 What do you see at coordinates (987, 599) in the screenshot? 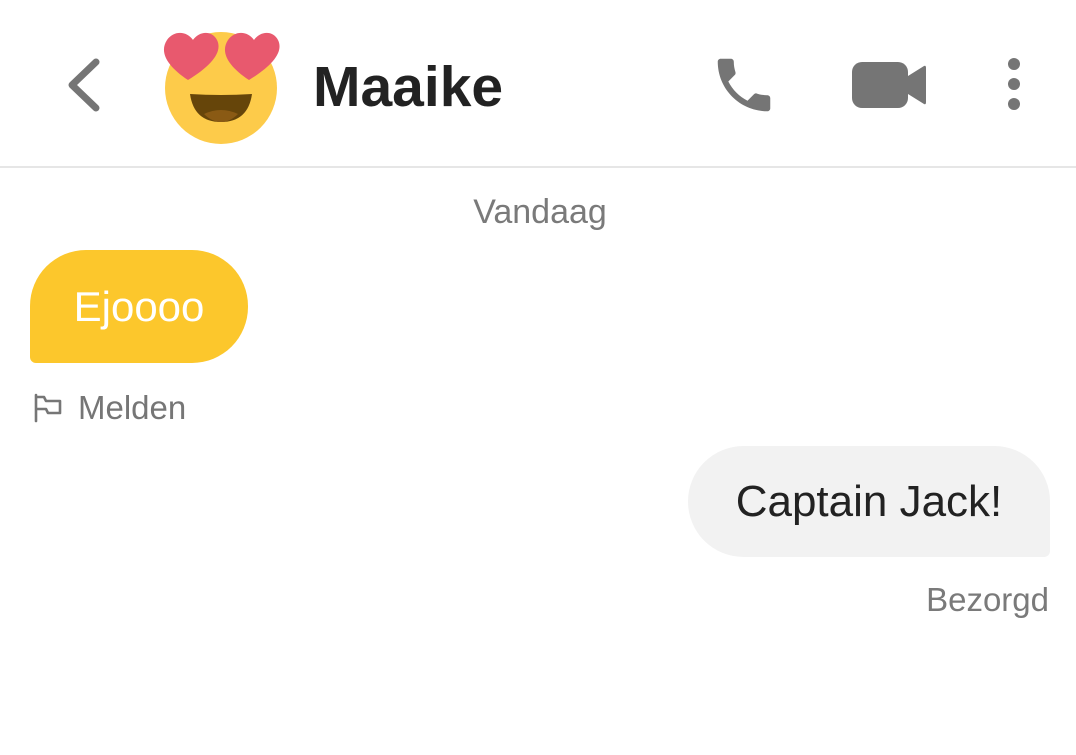
I see `delivery-status: Bezorgd` at bounding box center [987, 599].